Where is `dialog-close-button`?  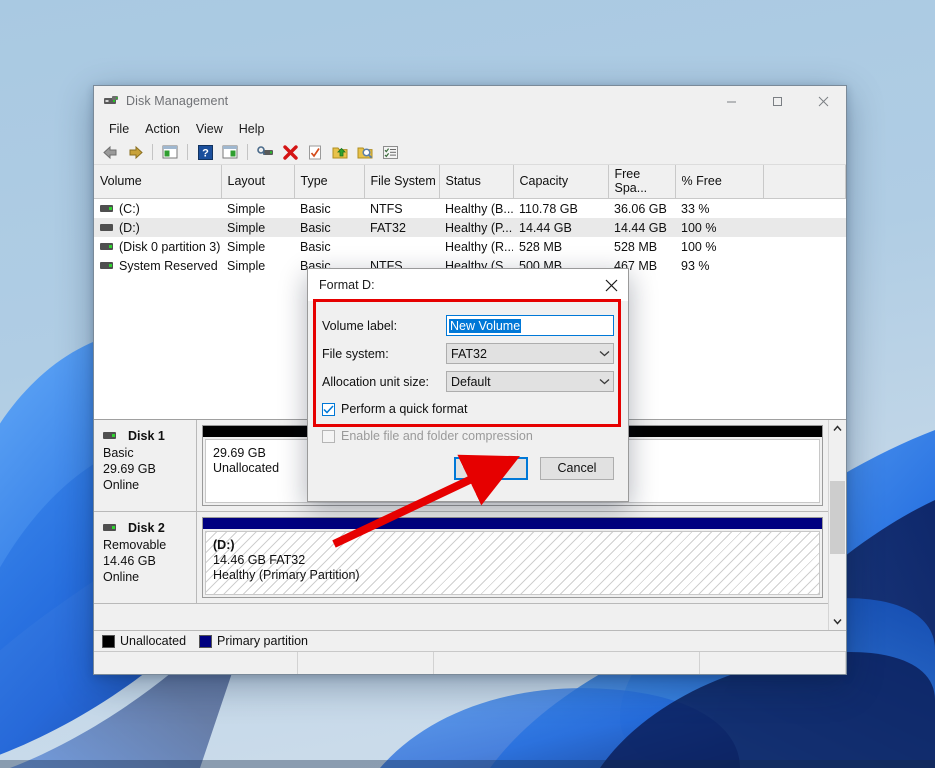 dialog-close-button is located at coordinates (611, 285).